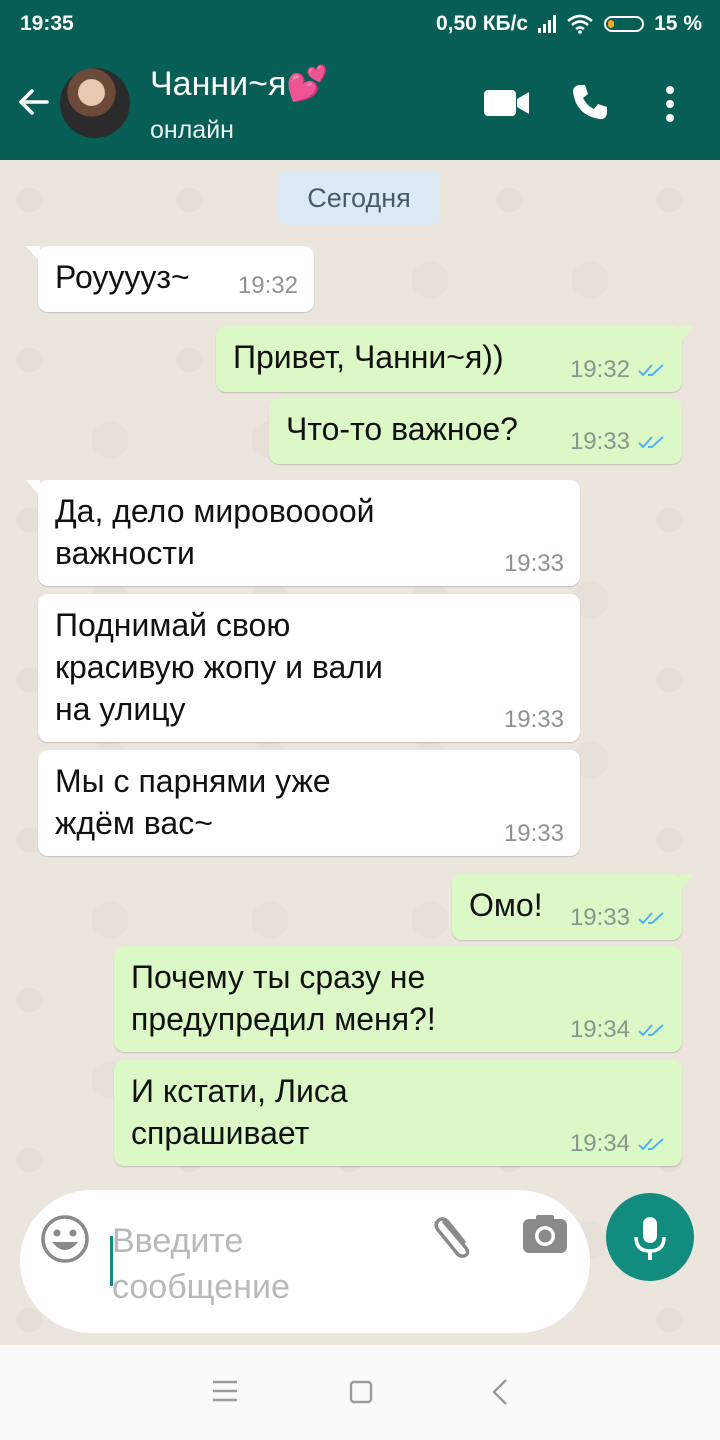  I want to click on message-bubble-incoming: Да, дело мировоооой важности 19:33, so click(303, 533).